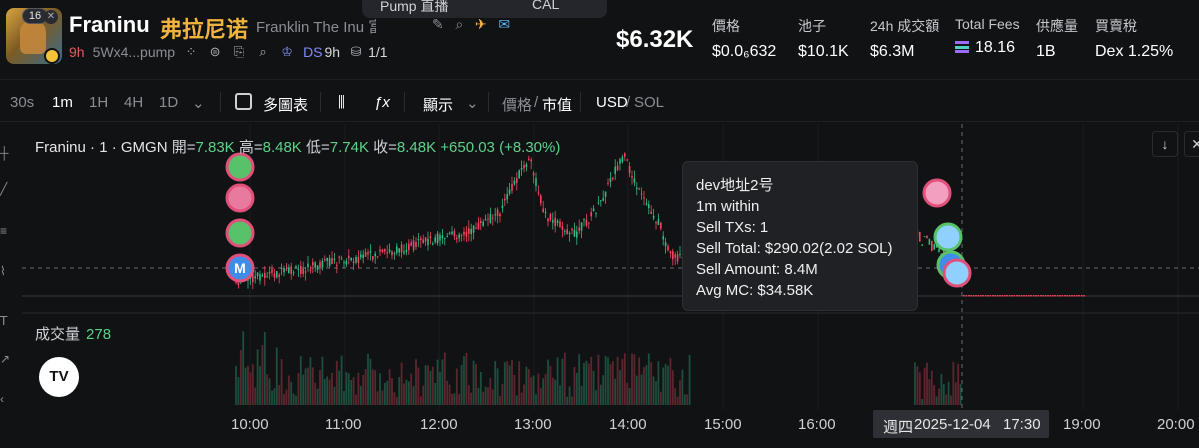 This screenshot has height=448, width=1199. What do you see at coordinates (385, 147) in the screenshot?
I see `legend-close-label: 收=` at bounding box center [385, 147].